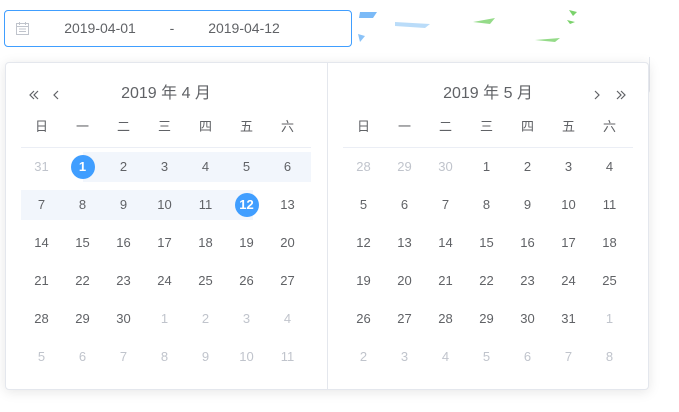 The height and width of the screenshot is (412, 679). I want to click on day-number: 15, so click(486, 242).